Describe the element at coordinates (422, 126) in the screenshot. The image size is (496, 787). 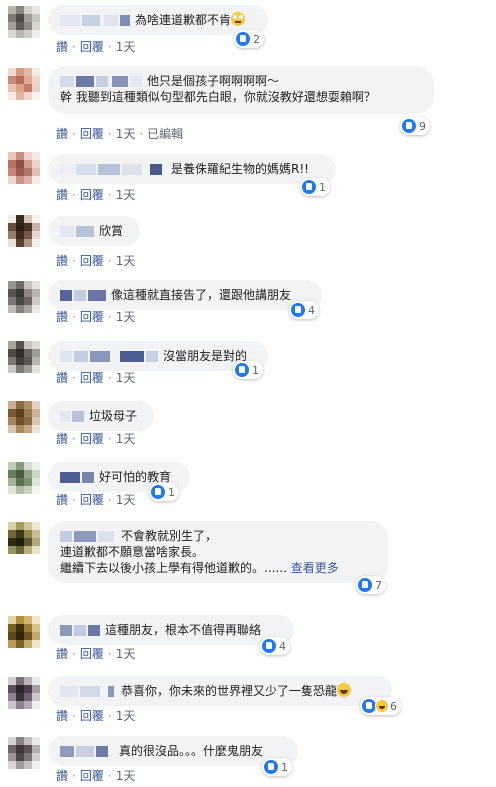
I see `reaction-count-value: 9` at that location.